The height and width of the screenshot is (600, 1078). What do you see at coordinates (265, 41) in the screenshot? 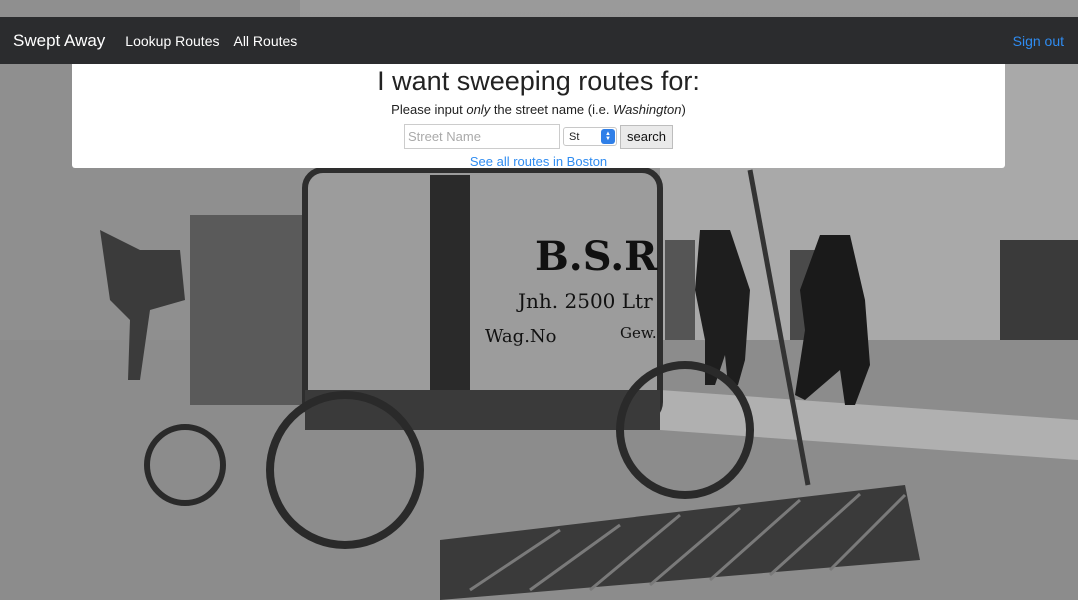
I see `nav-all-routes: All Routes` at bounding box center [265, 41].